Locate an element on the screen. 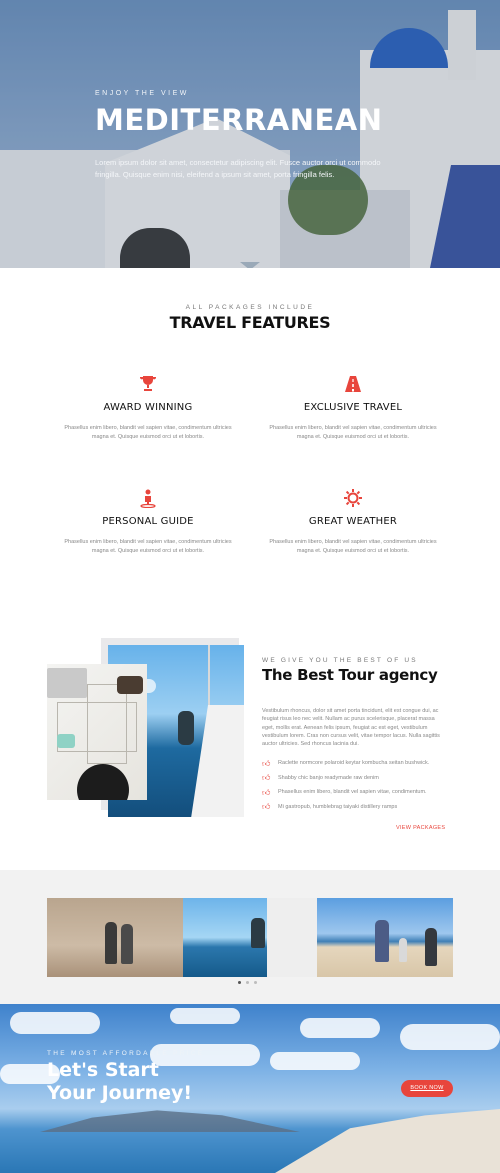  sun-icon is located at coordinates (353, 498).